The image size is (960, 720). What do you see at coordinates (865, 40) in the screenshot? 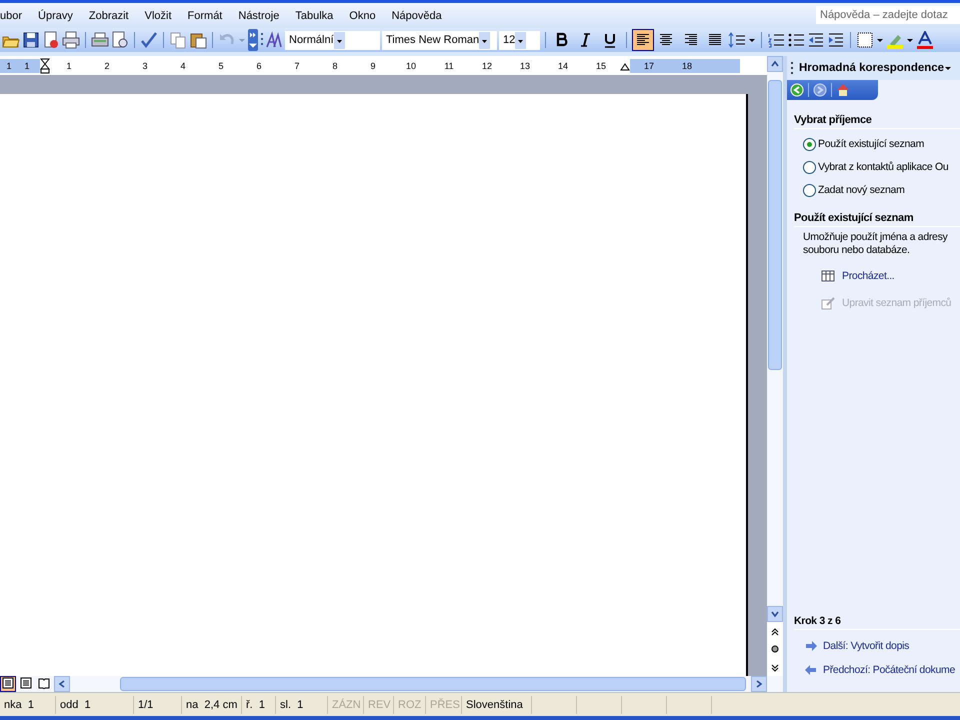
I see `borders-icon` at bounding box center [865, 40].